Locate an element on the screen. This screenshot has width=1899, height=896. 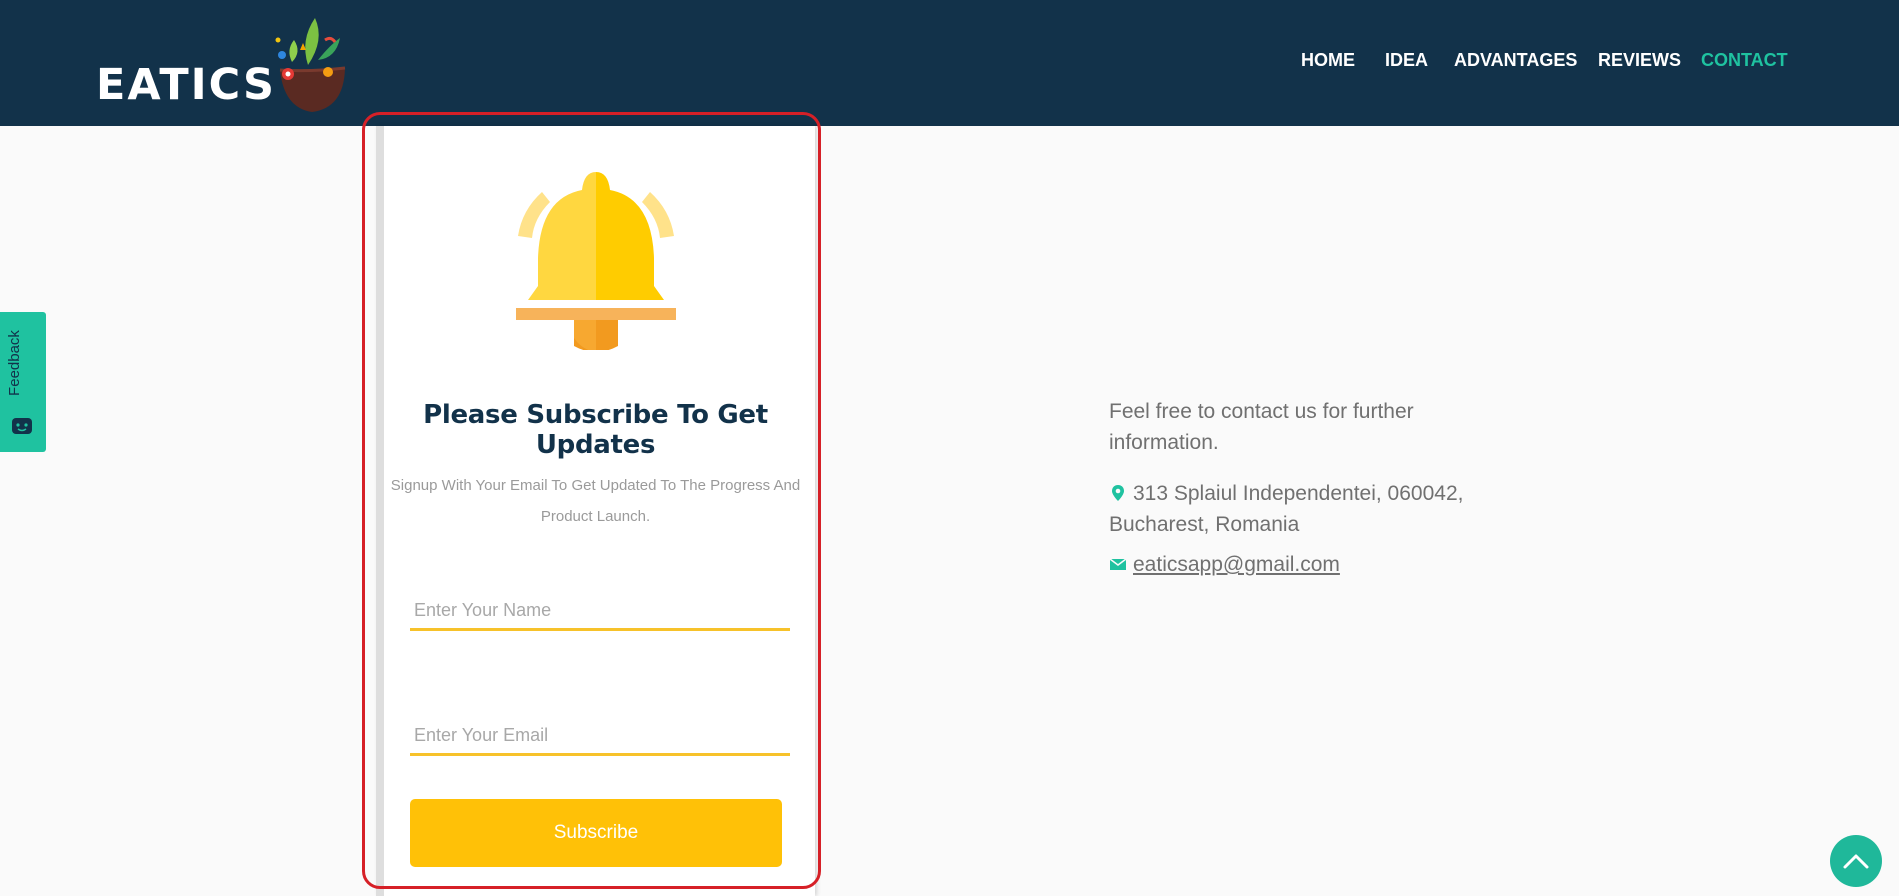
envelope-icon is located at coordinates (1118, 564).